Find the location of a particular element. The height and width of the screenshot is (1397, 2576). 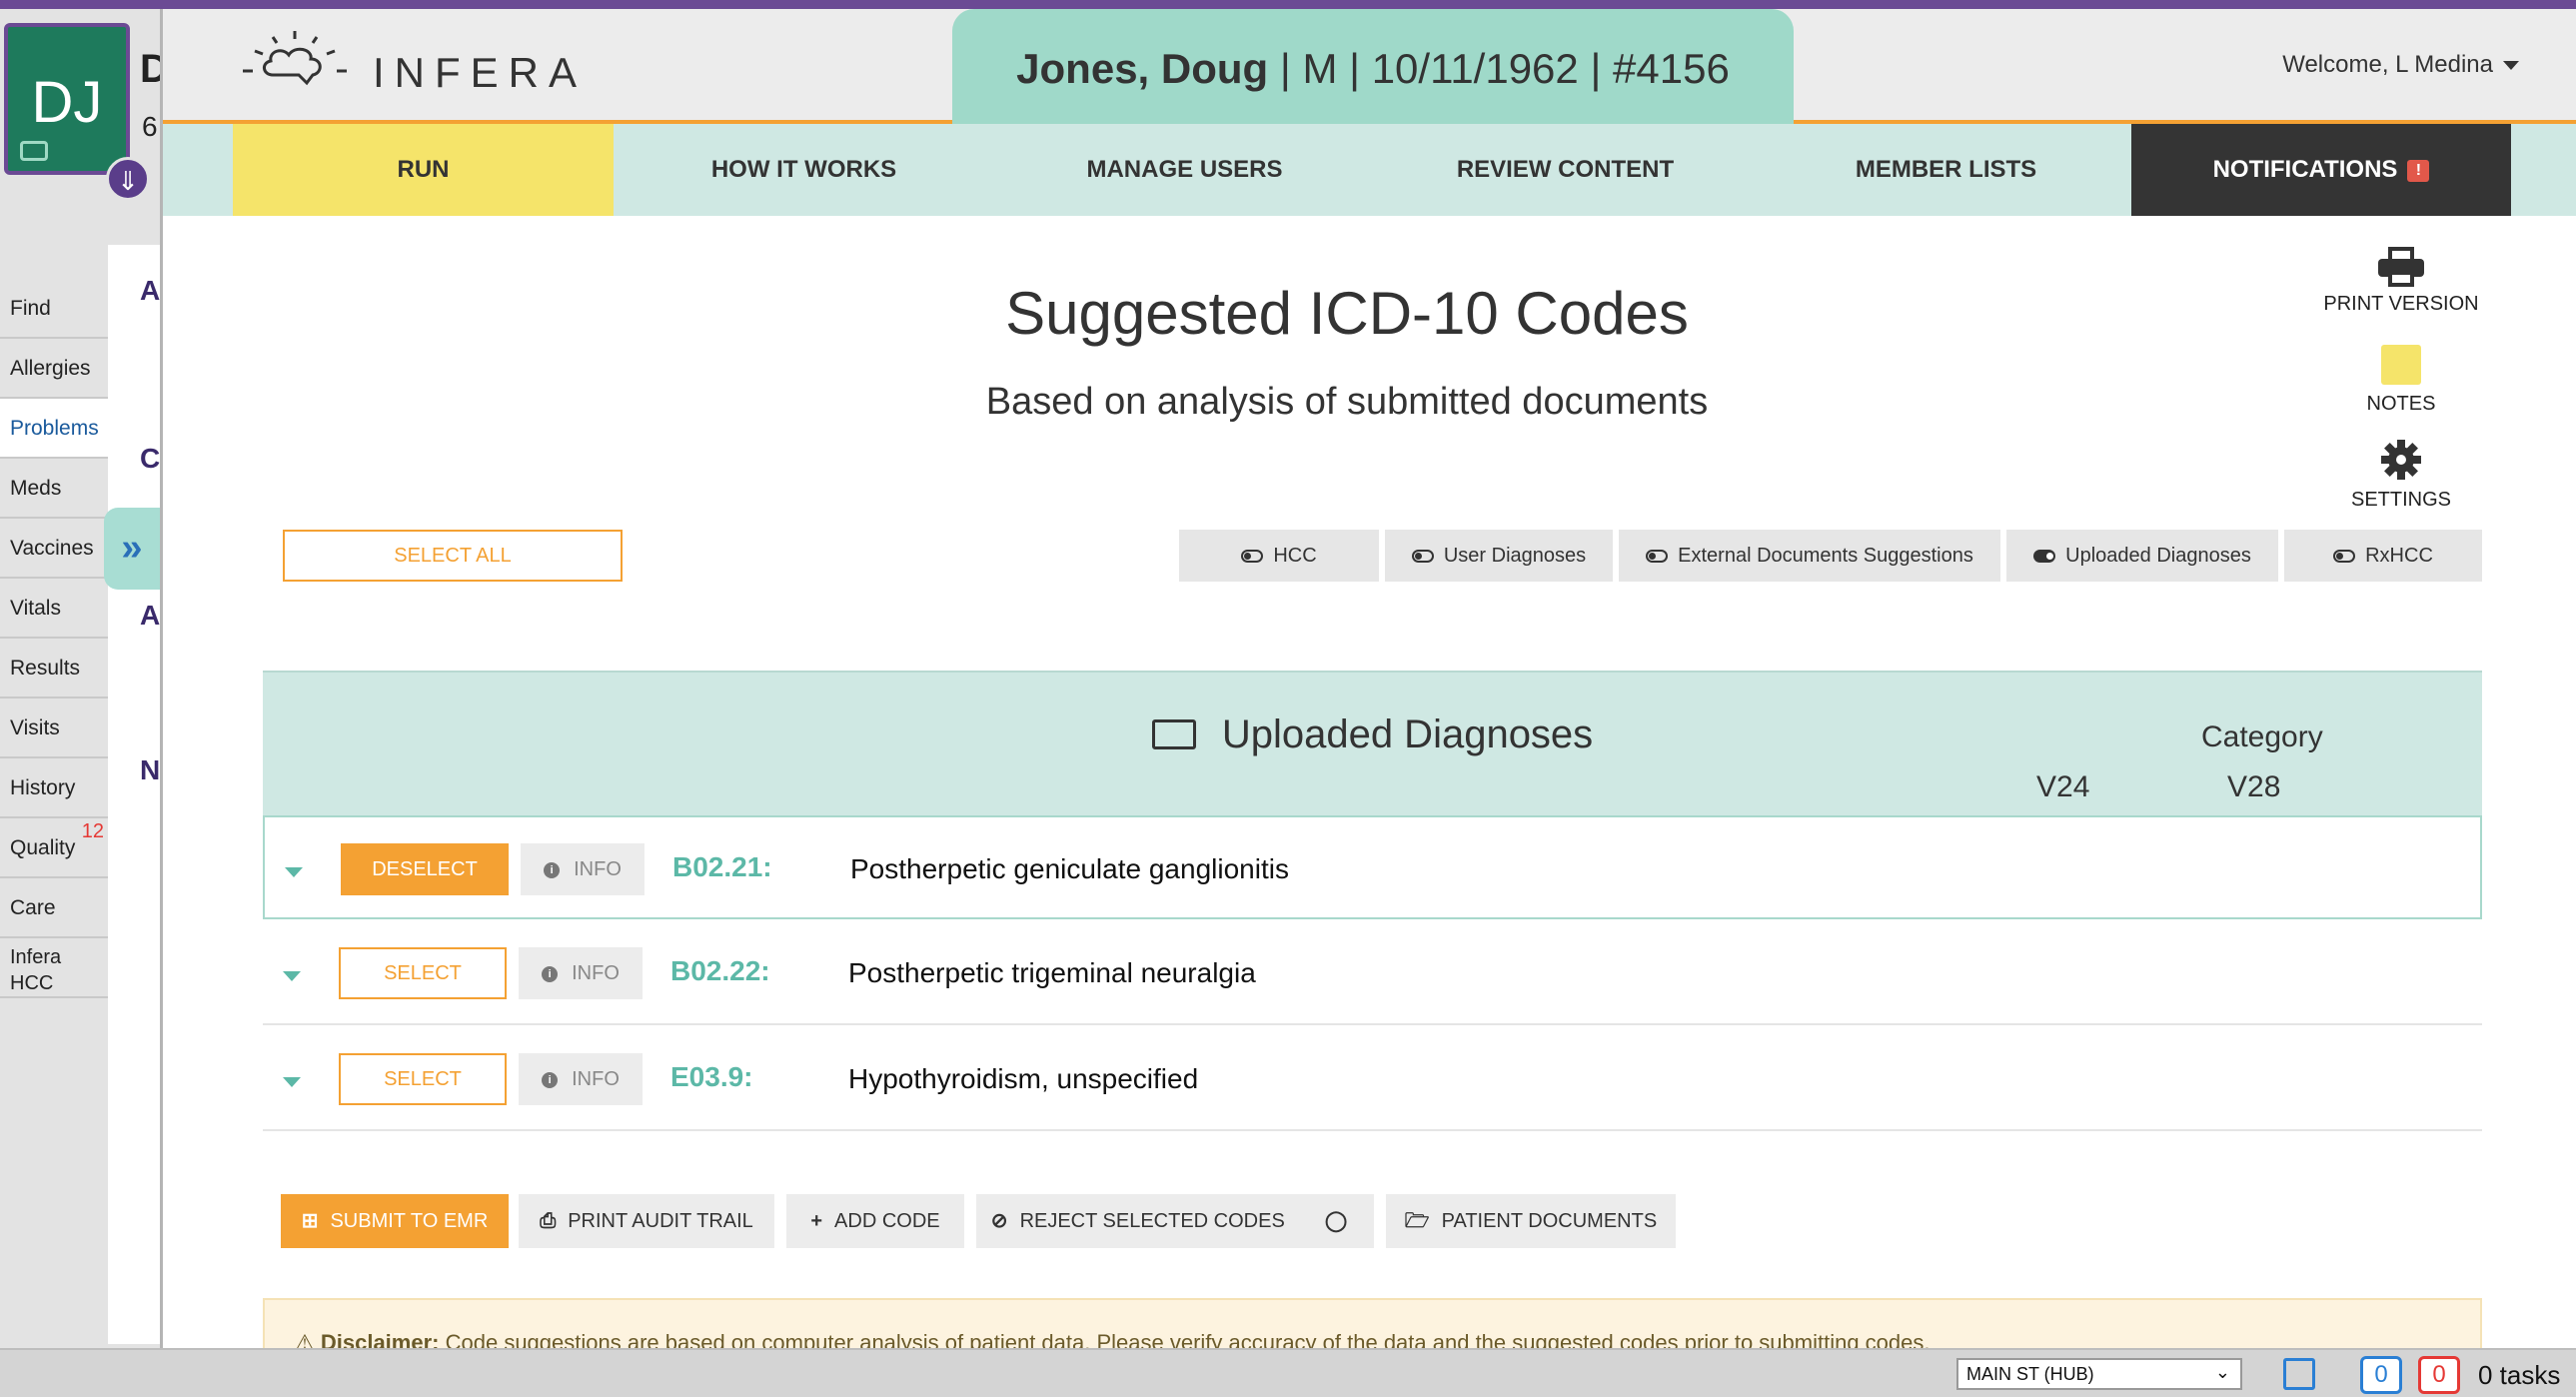

emr-nav-quality: Quality 12 is located at coordinates (54, 848).